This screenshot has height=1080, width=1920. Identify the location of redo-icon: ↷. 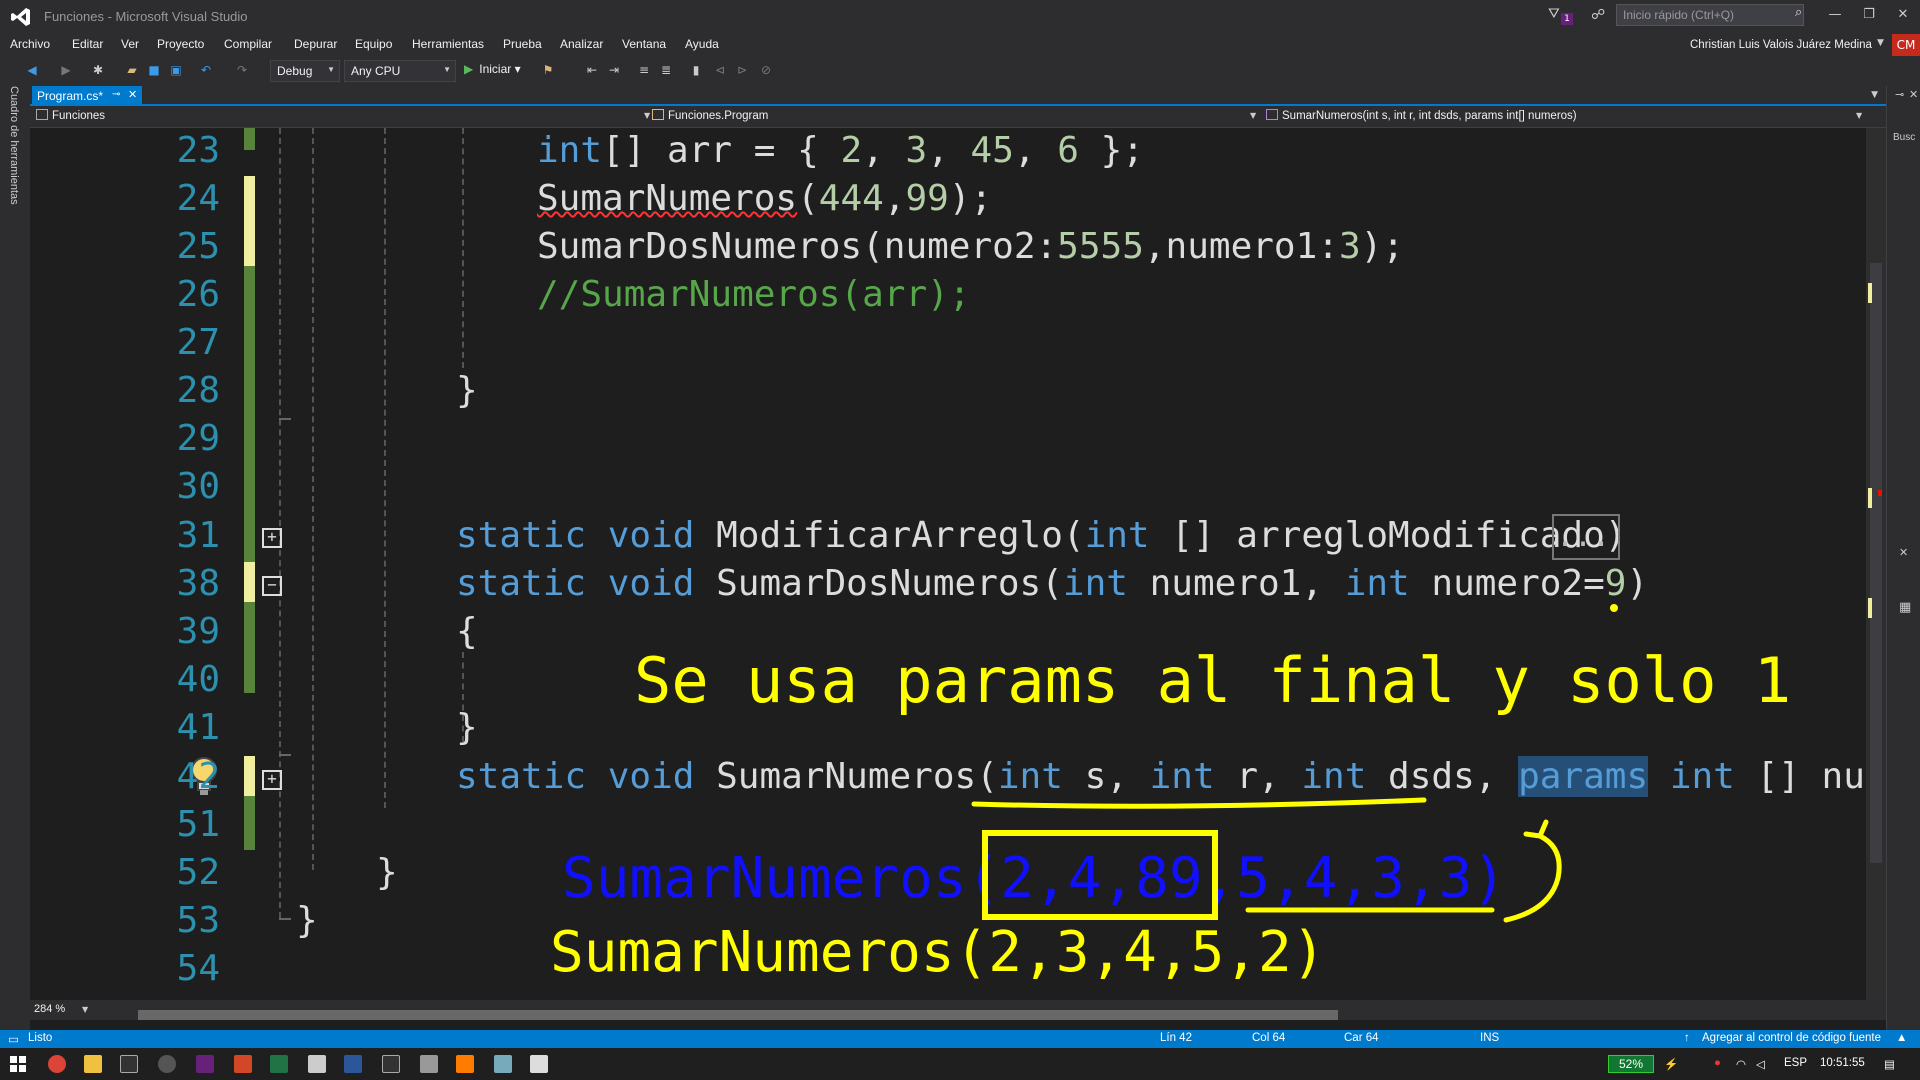
(242, 70).